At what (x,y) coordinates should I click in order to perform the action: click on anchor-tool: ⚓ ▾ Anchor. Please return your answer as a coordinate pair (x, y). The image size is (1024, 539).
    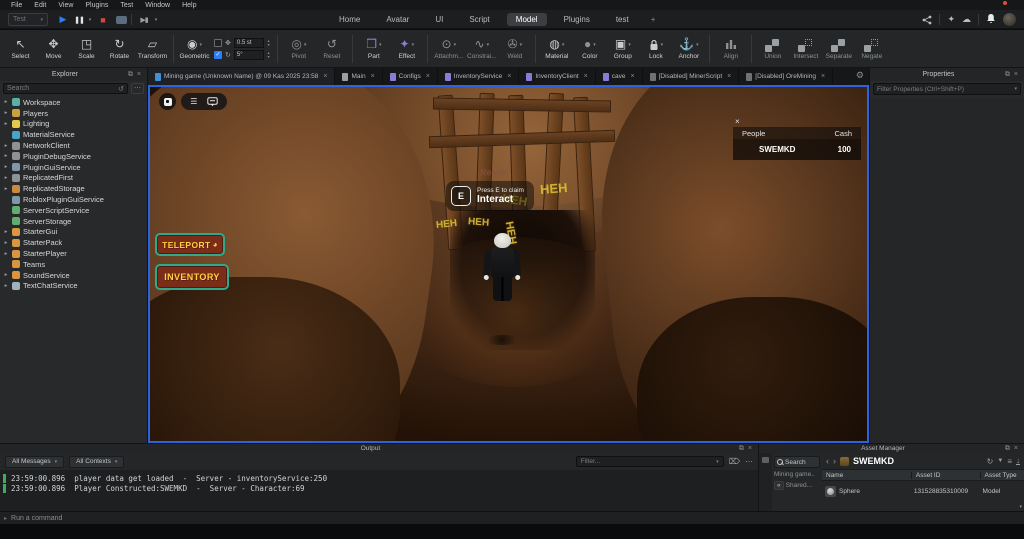
    Looking at the image, I should click on (688, 48).